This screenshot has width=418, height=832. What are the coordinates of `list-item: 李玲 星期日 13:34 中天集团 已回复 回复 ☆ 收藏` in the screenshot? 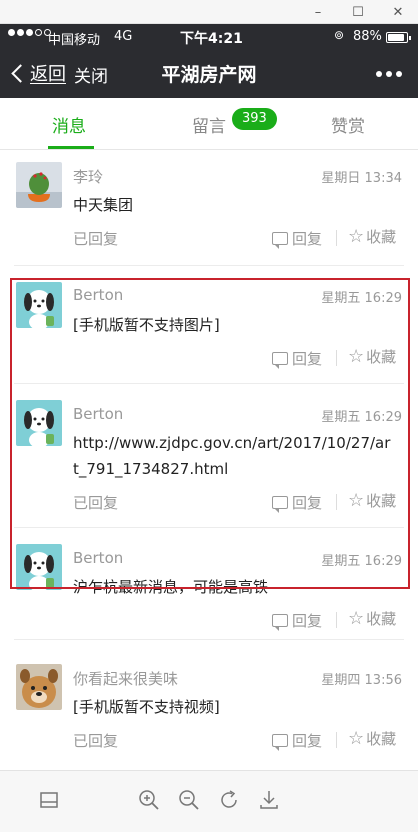 It's located at (209, 208).